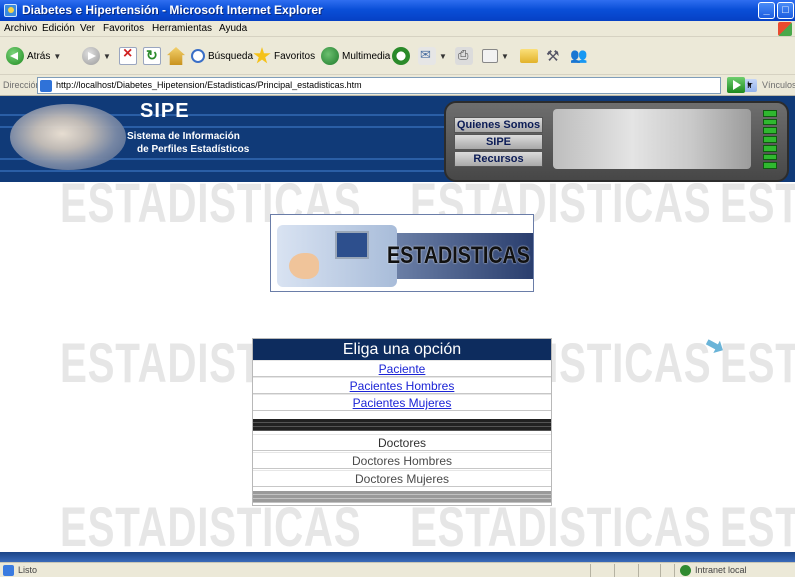  I want to click on nav-recursos: Recursos, so click(498, 159).